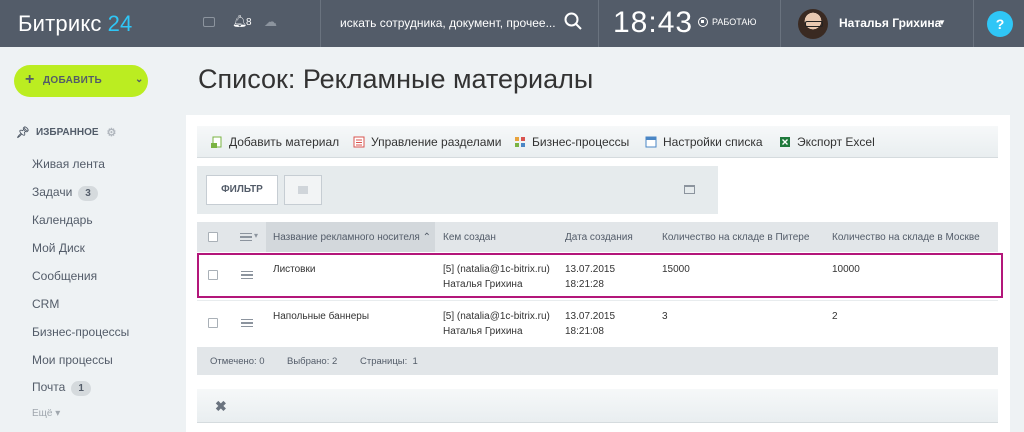 This screenshot has height=432, width=1024. What do you see at coordinates (246, 237) in the screenshot?
I see `column-menu-icon` at bounding box center [246, 237].